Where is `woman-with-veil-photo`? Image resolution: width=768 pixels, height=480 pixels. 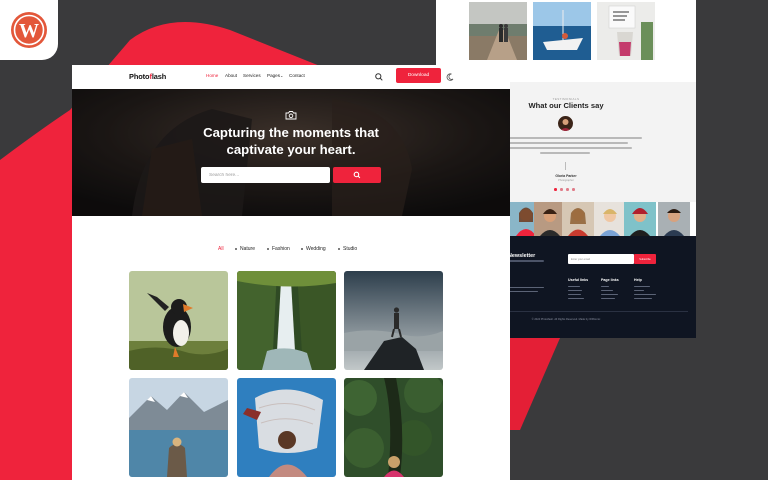 woman-with-veil-photo is located at coordinates (286, 427).